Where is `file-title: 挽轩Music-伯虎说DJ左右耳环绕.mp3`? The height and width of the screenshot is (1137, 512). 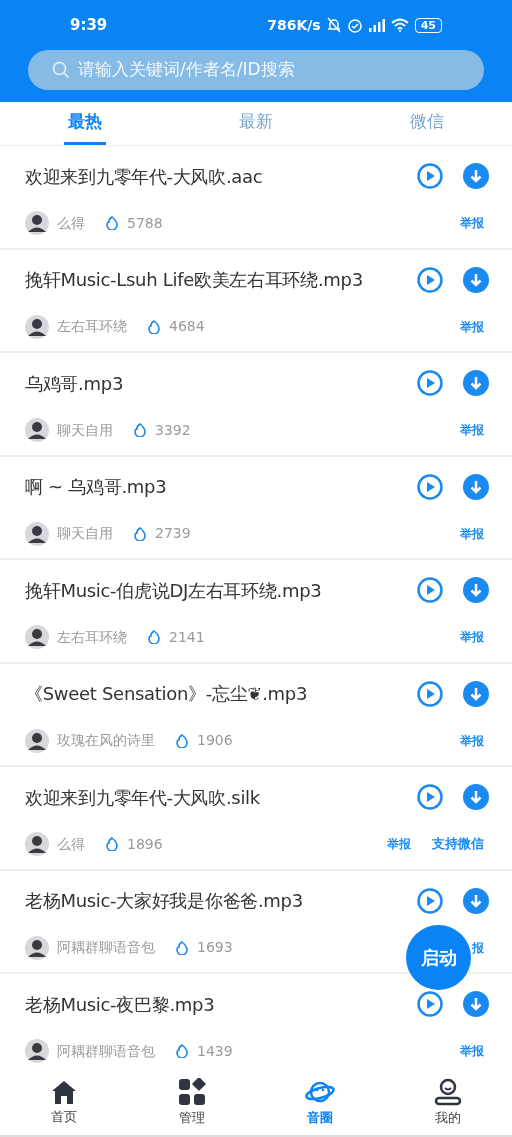 file-title: 挽轩Music-伯虎说DJ左右耳环绕.mp3 is located at coordinates (173, 590).